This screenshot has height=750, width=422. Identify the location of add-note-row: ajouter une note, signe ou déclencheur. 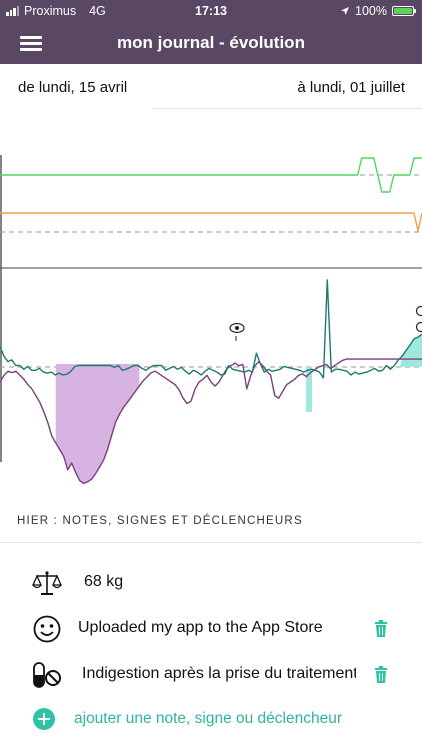
(211, 719).